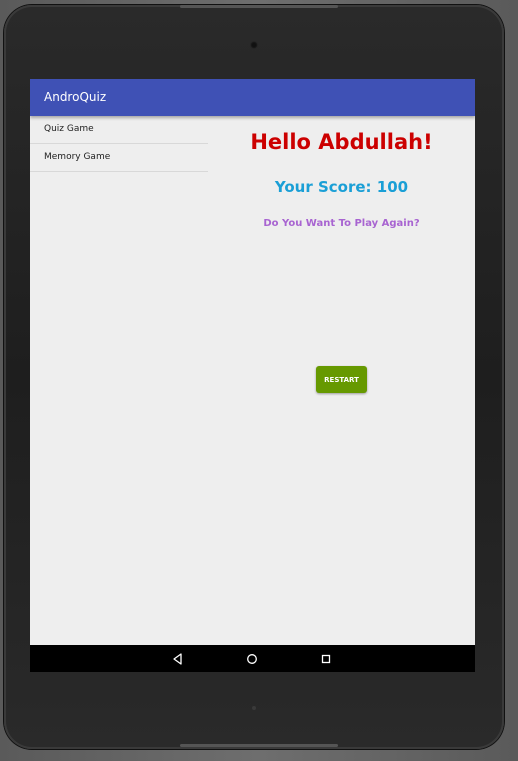 The height and width of the screenshot is (761, 518). I want to click on greeting-text: Hello Abdullah!, so click(341, 142).